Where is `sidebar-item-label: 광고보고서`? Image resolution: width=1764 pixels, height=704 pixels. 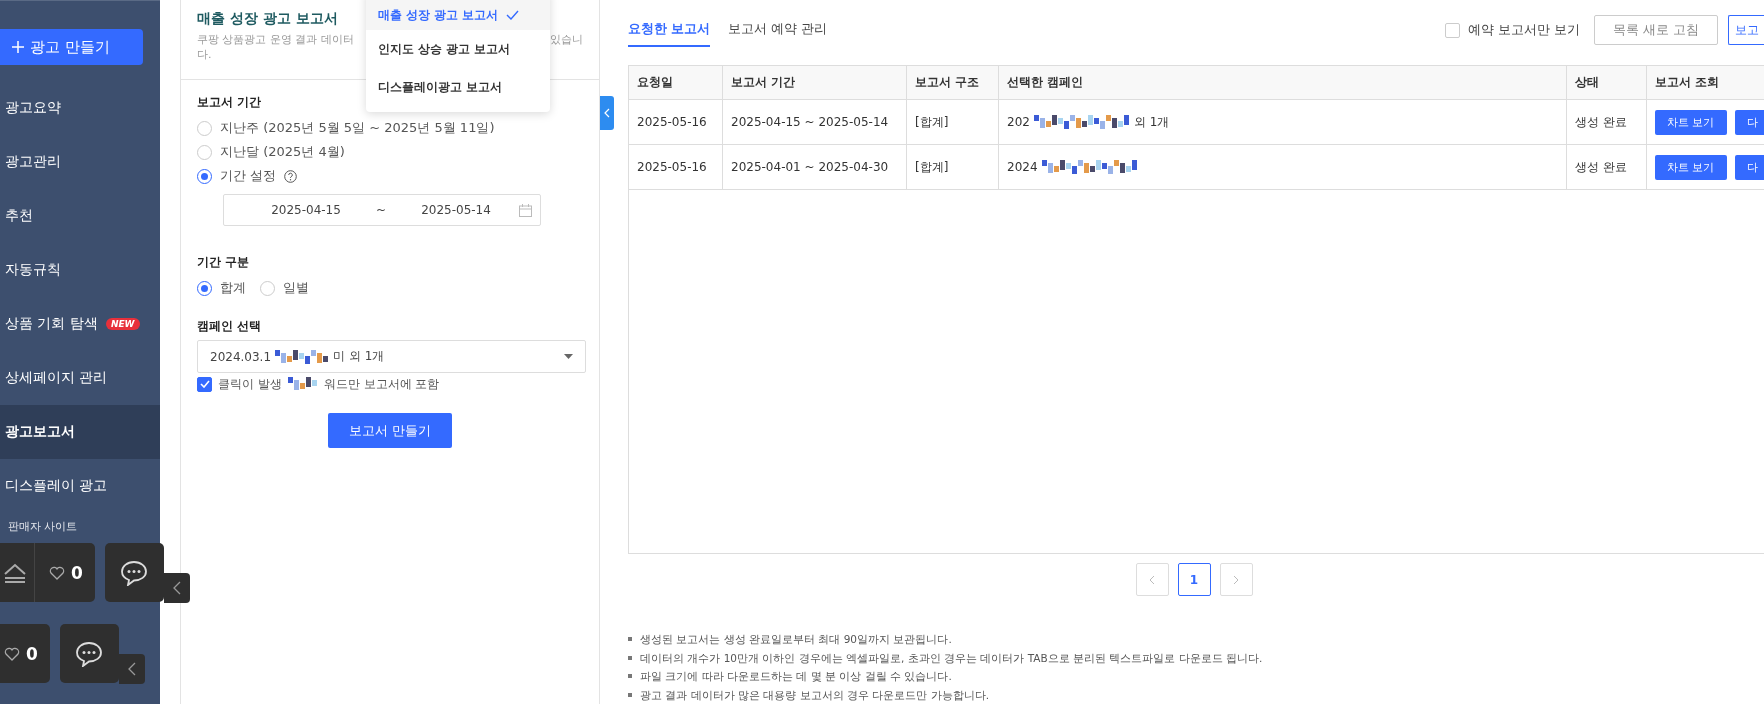
sidebar-item-label: 광고보고서 is located at coordinates (40, 432).